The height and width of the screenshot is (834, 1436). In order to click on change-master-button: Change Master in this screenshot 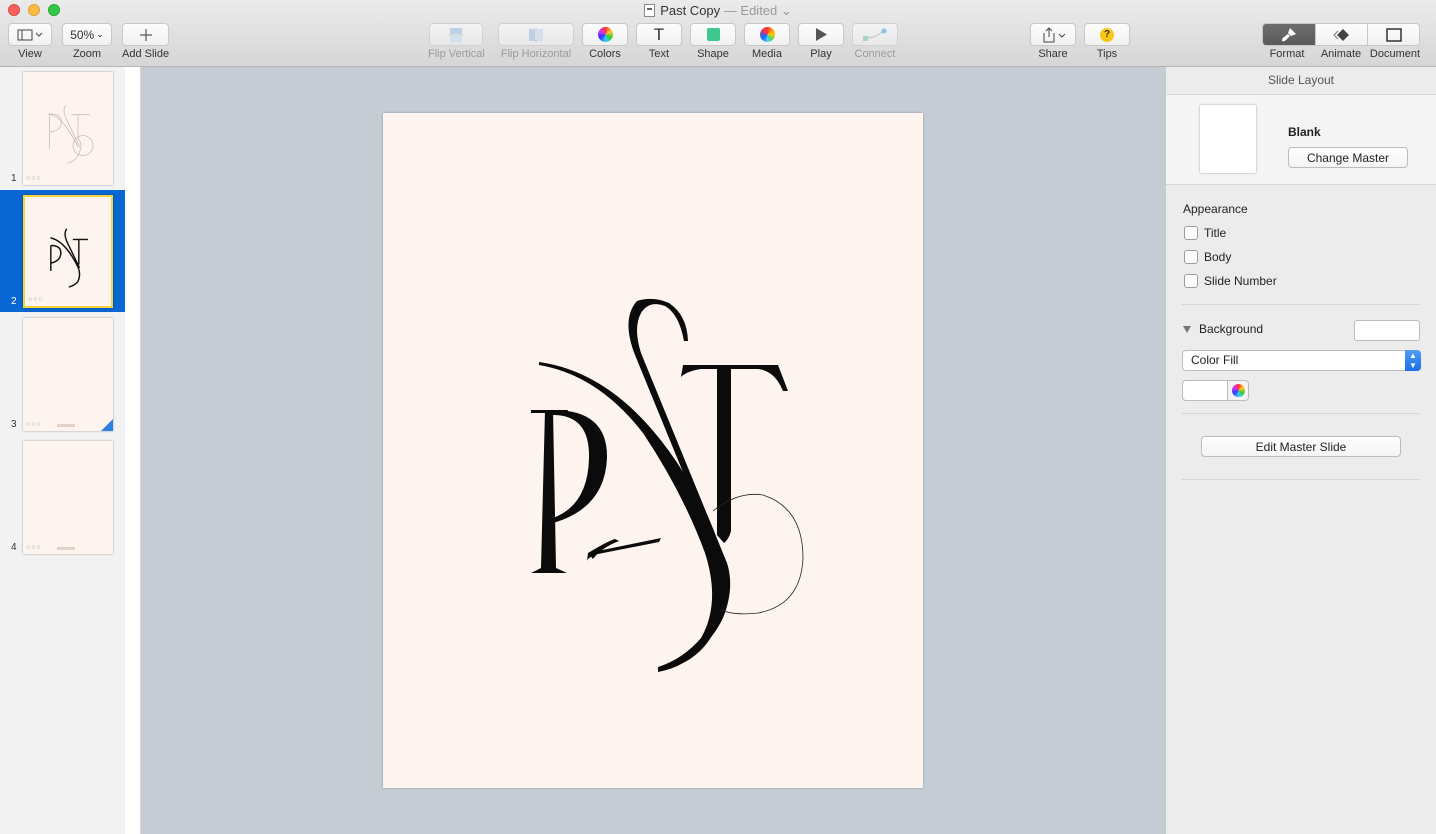, I will do `click(1348, 157)`.